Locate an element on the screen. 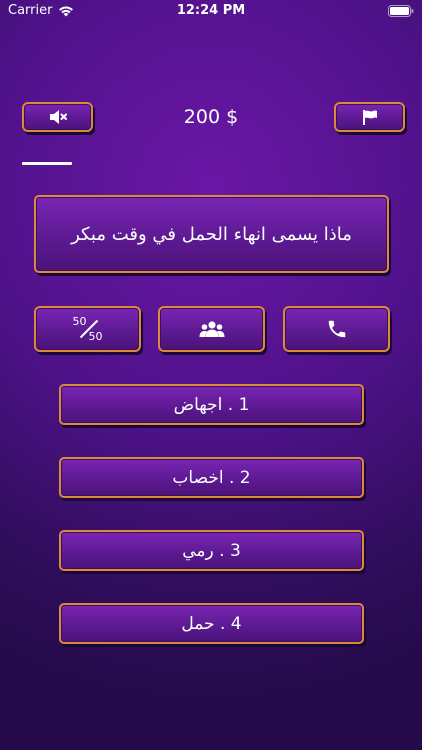  question-box: ماذا يسمى انهاء الحمل في وقت مبكر is located at coordinates (211, 234).